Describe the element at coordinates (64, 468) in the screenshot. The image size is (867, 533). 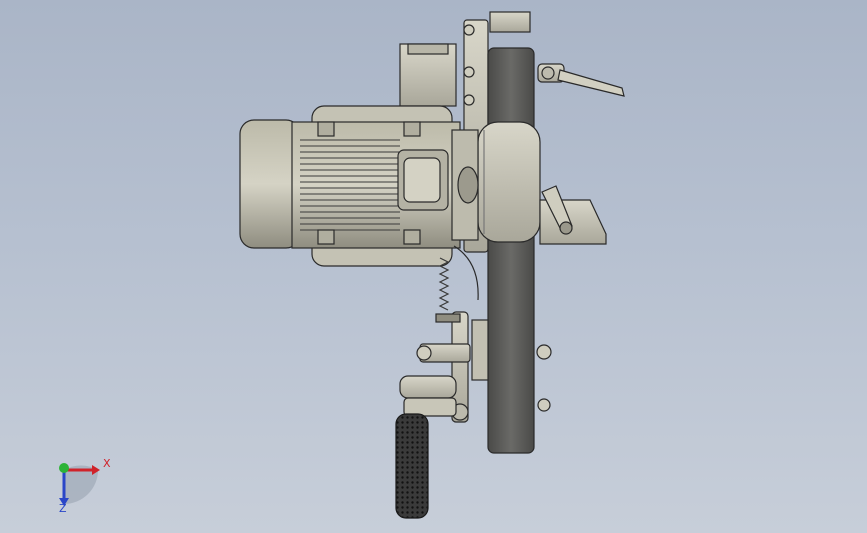
I see `y-axis-marker` at that location.